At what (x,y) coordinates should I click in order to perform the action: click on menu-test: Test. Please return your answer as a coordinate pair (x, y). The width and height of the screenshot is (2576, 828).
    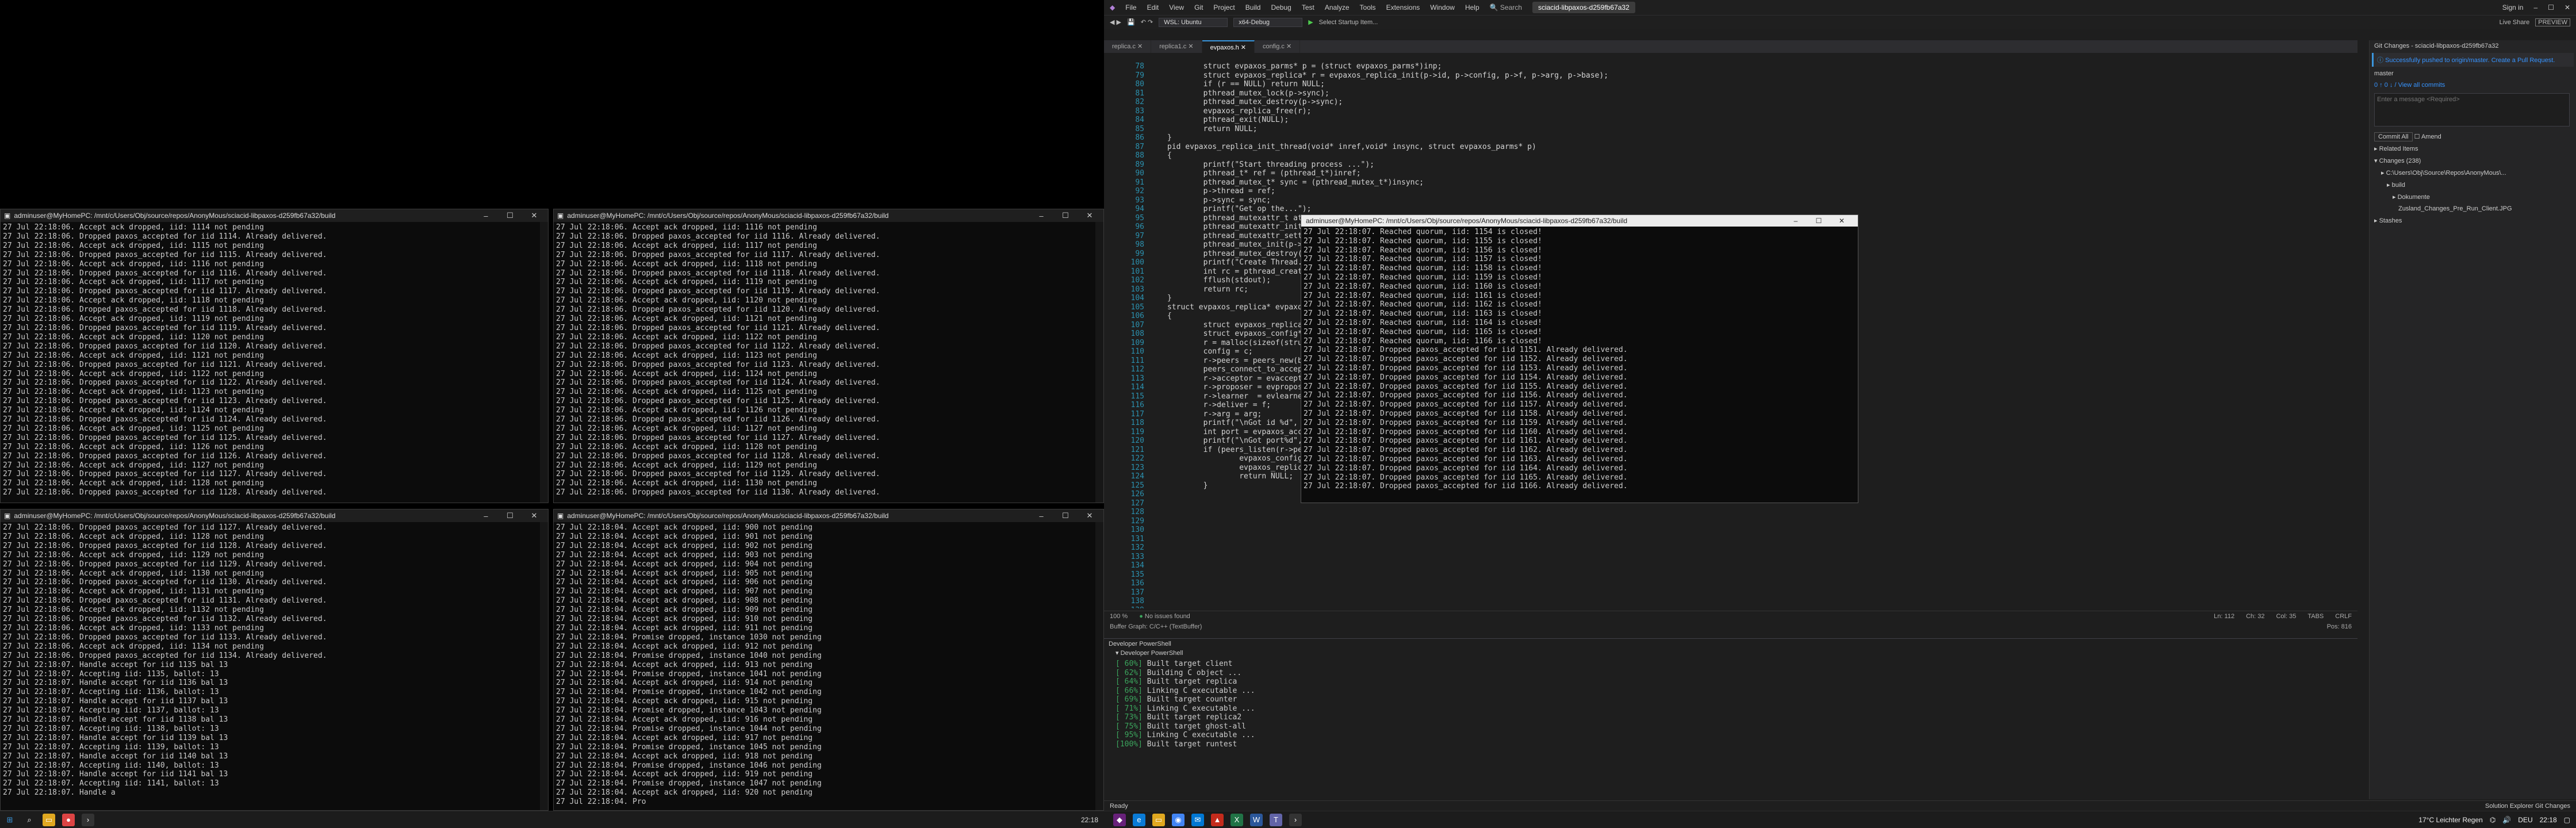
    Looking at the image, I should click on (1308, 7).